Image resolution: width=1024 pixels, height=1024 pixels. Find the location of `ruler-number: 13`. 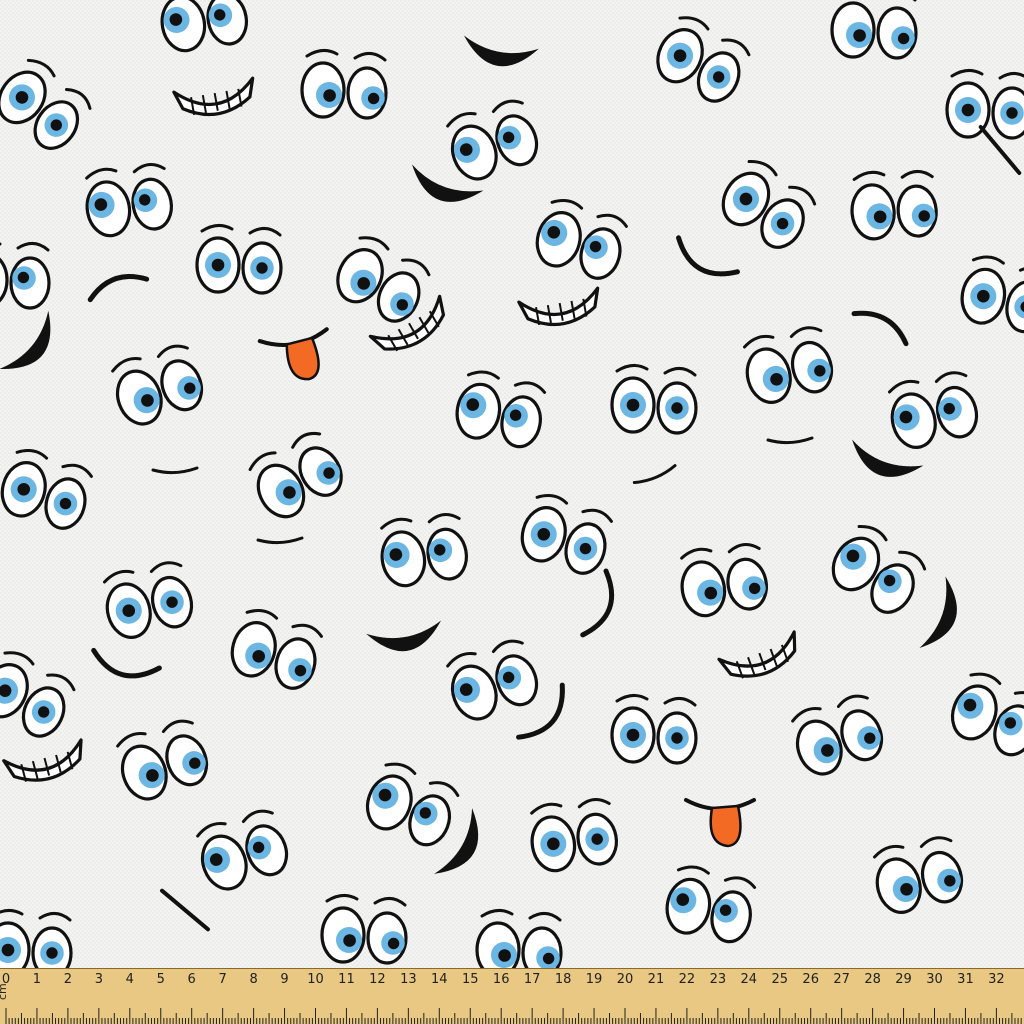

ruler-number: 13 is located at coordinates (408, 979).